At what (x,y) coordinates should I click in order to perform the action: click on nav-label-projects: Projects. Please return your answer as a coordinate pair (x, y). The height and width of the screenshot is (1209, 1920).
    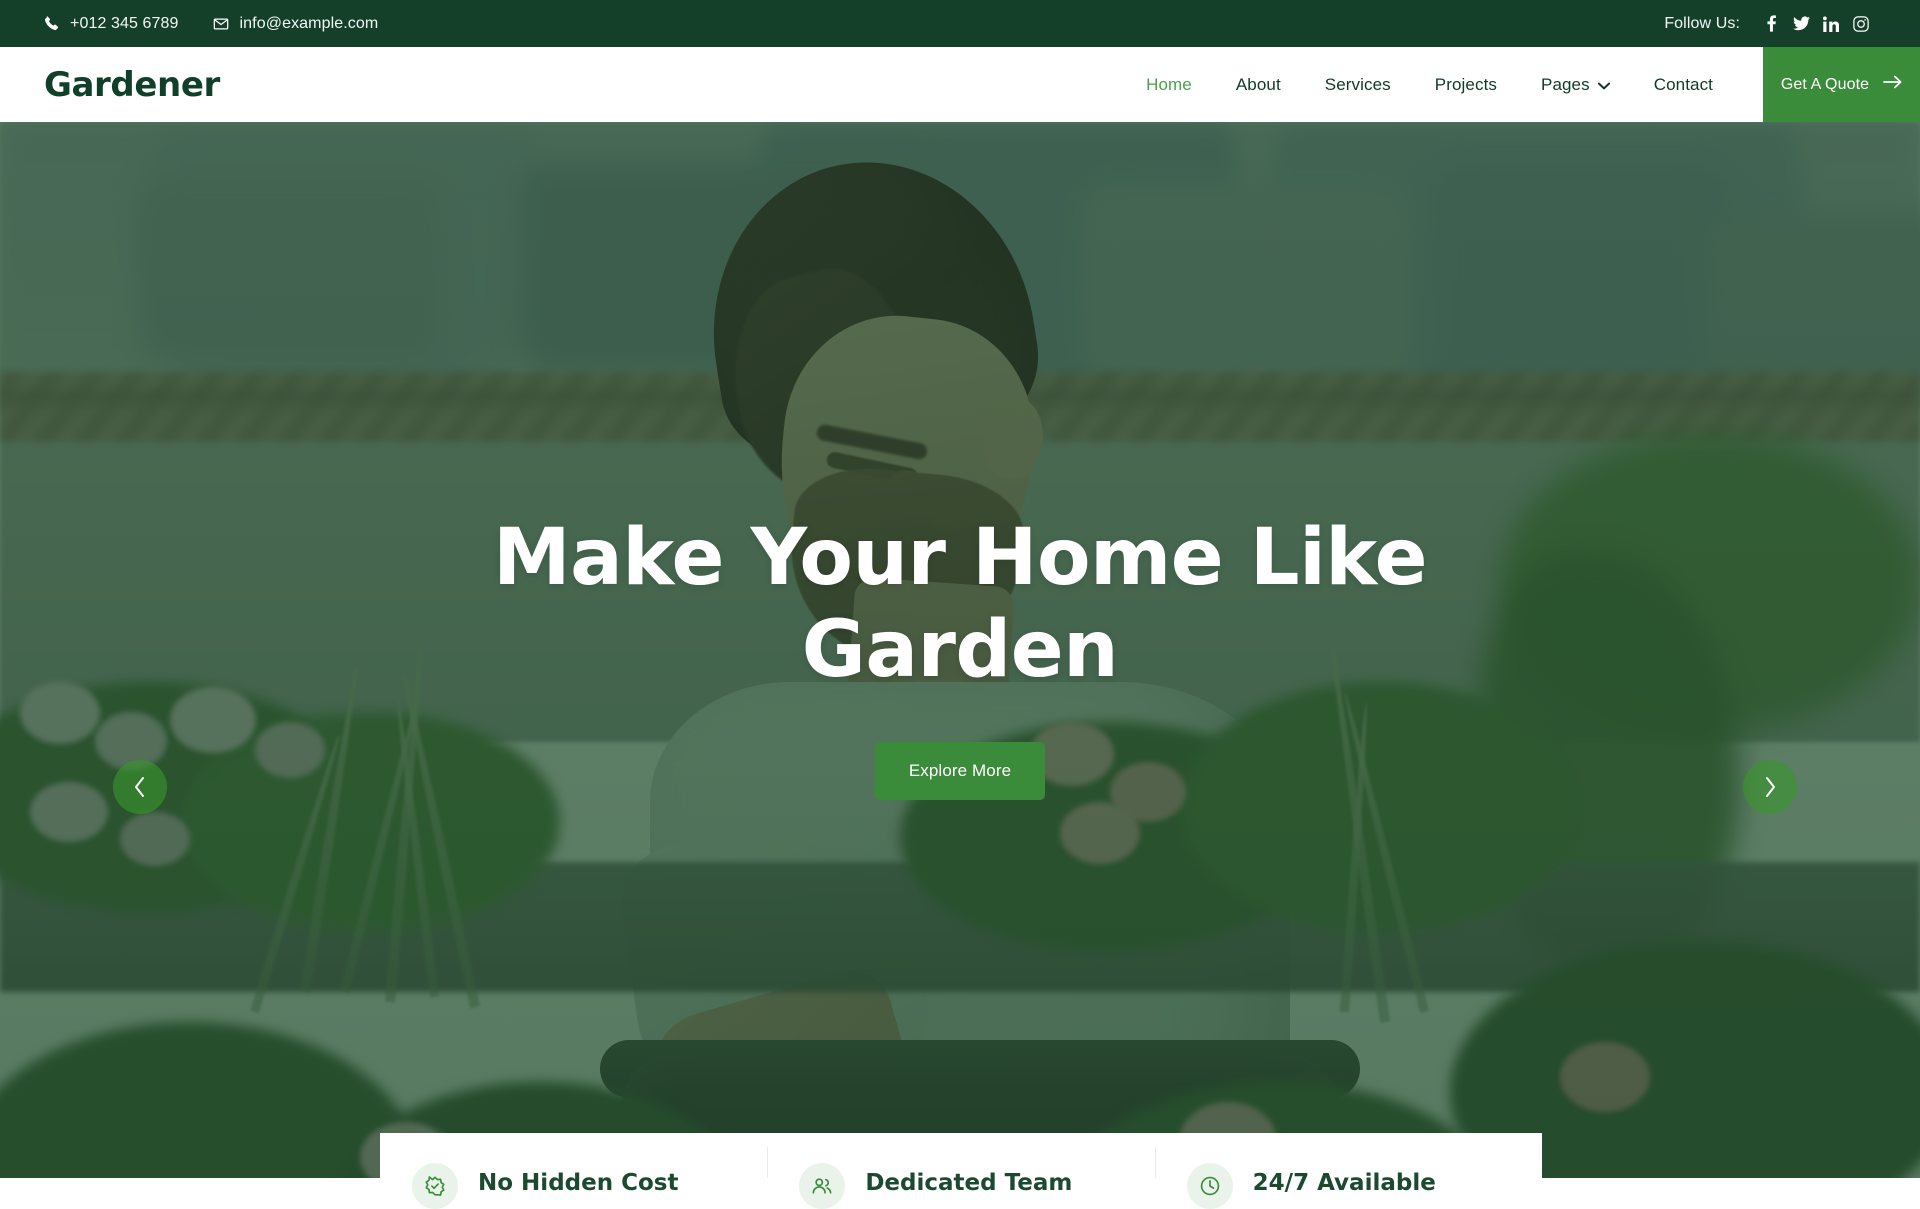
    Looking at the image, I should click on (1465, 84).